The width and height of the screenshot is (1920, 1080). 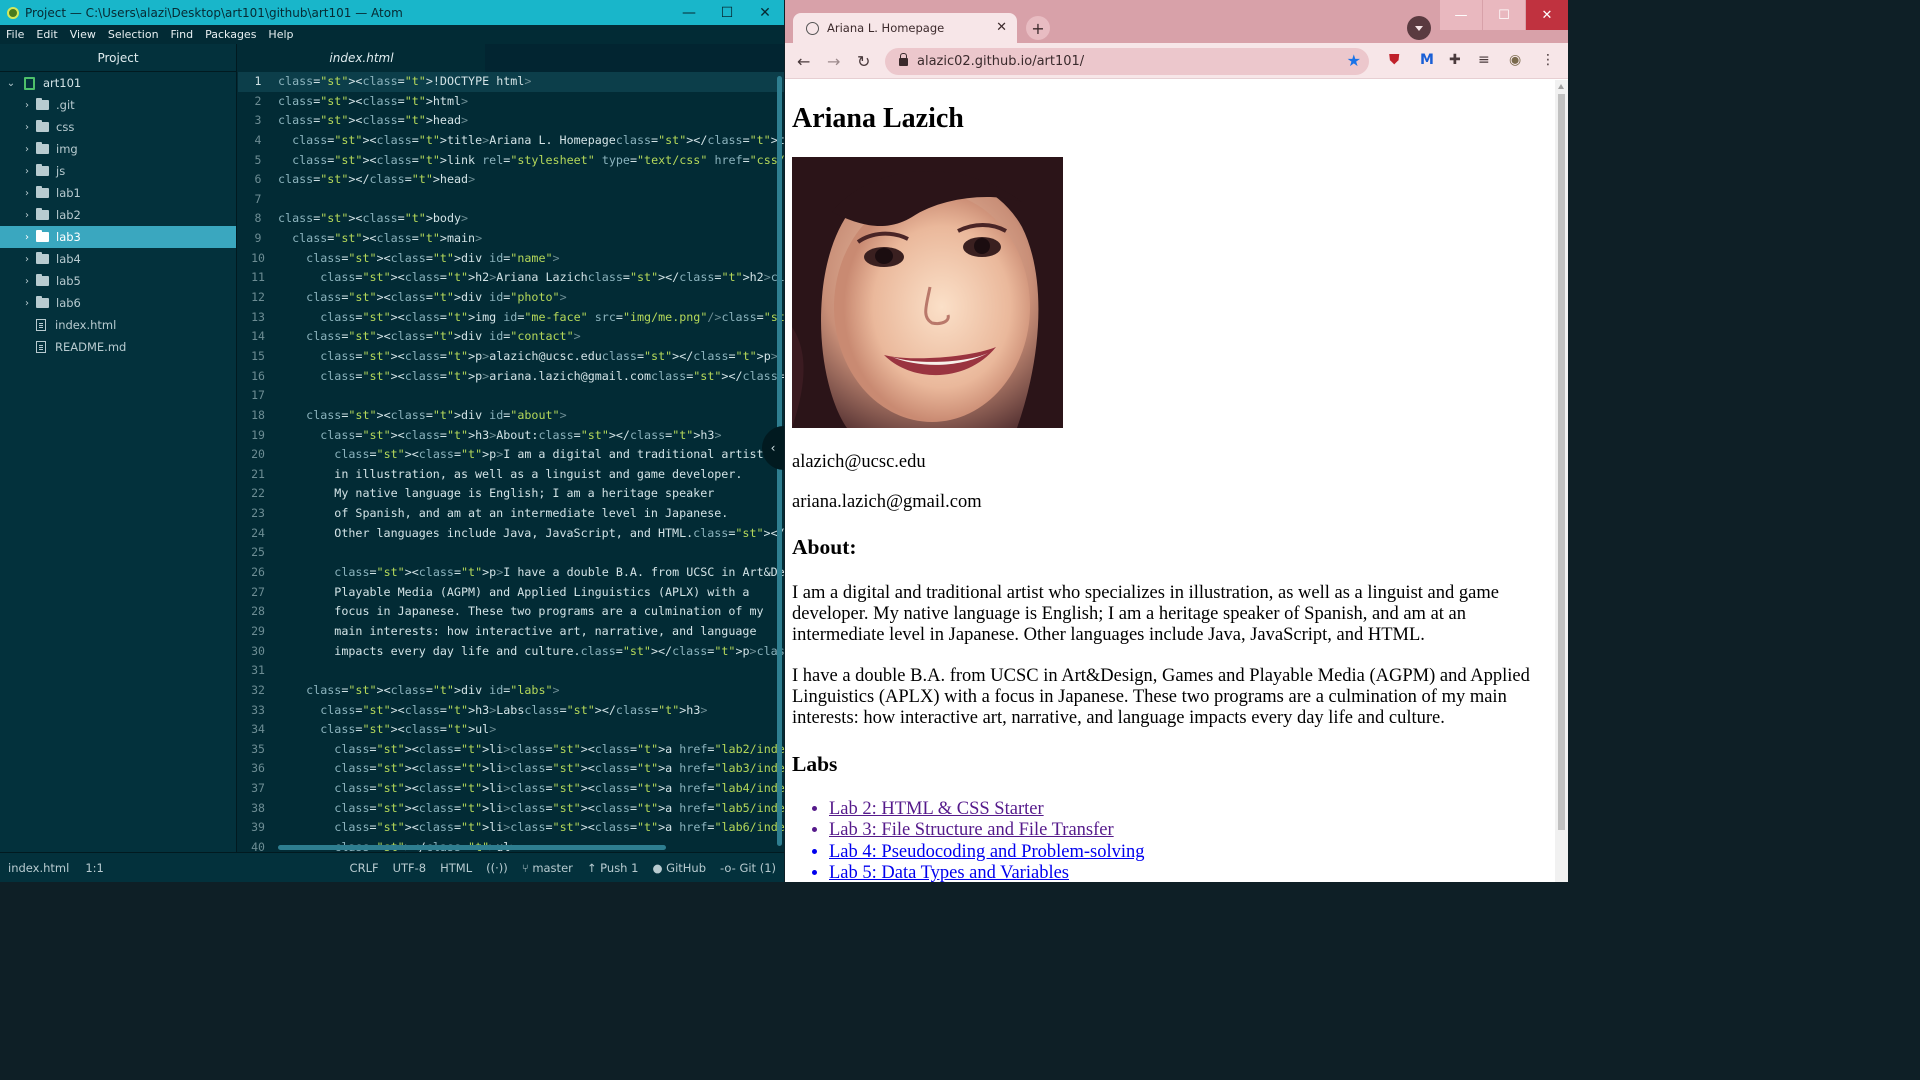 I want to click on close-tab-icon: ✕, so click(x=1001, y=27).